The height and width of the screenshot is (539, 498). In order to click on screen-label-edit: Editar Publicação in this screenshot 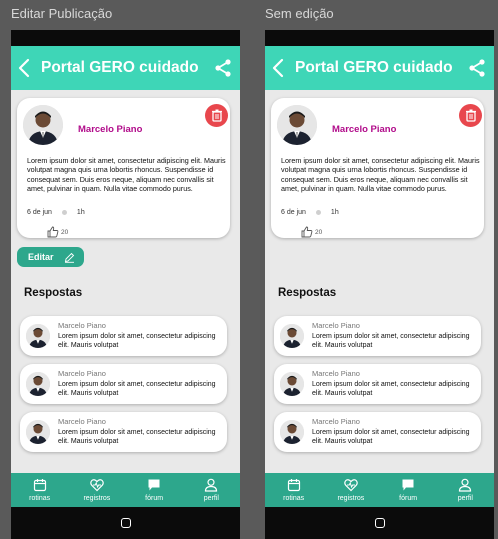, I will do `click(62, 13)`.